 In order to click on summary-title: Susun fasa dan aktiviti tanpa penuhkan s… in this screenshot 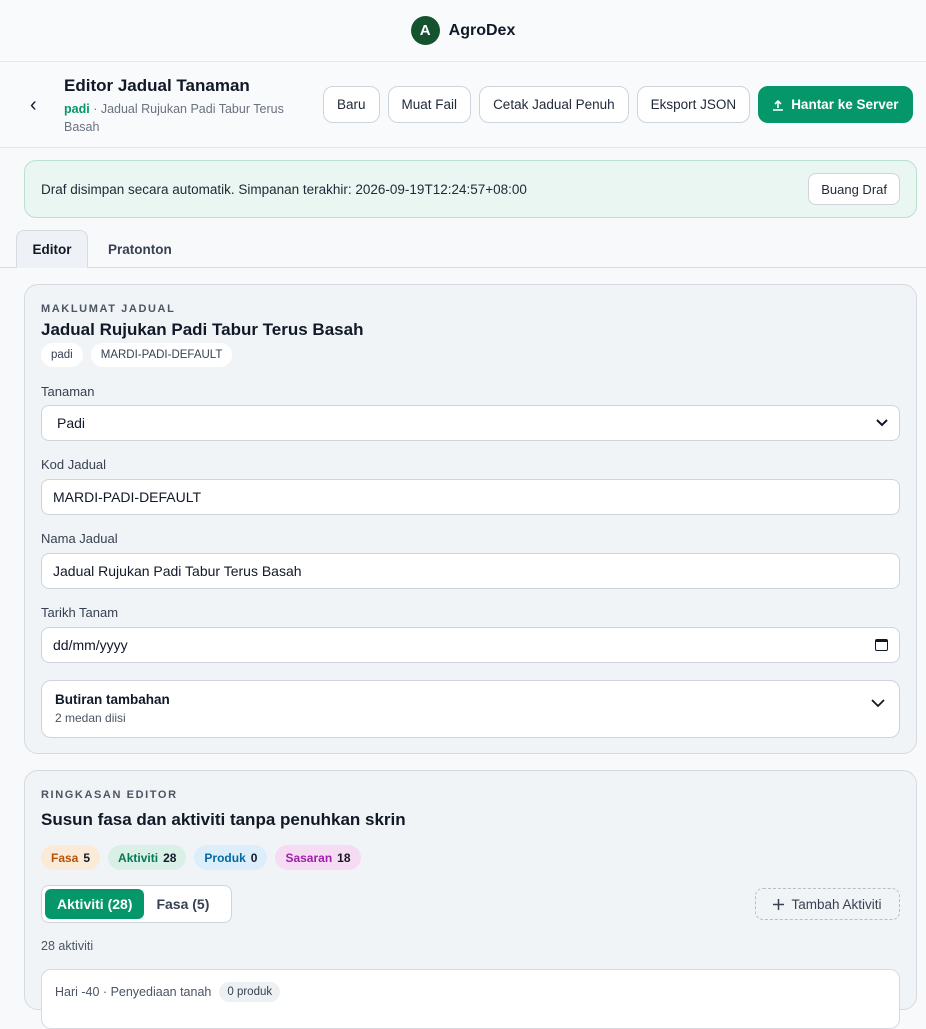, I will do `click(223, 819)`.